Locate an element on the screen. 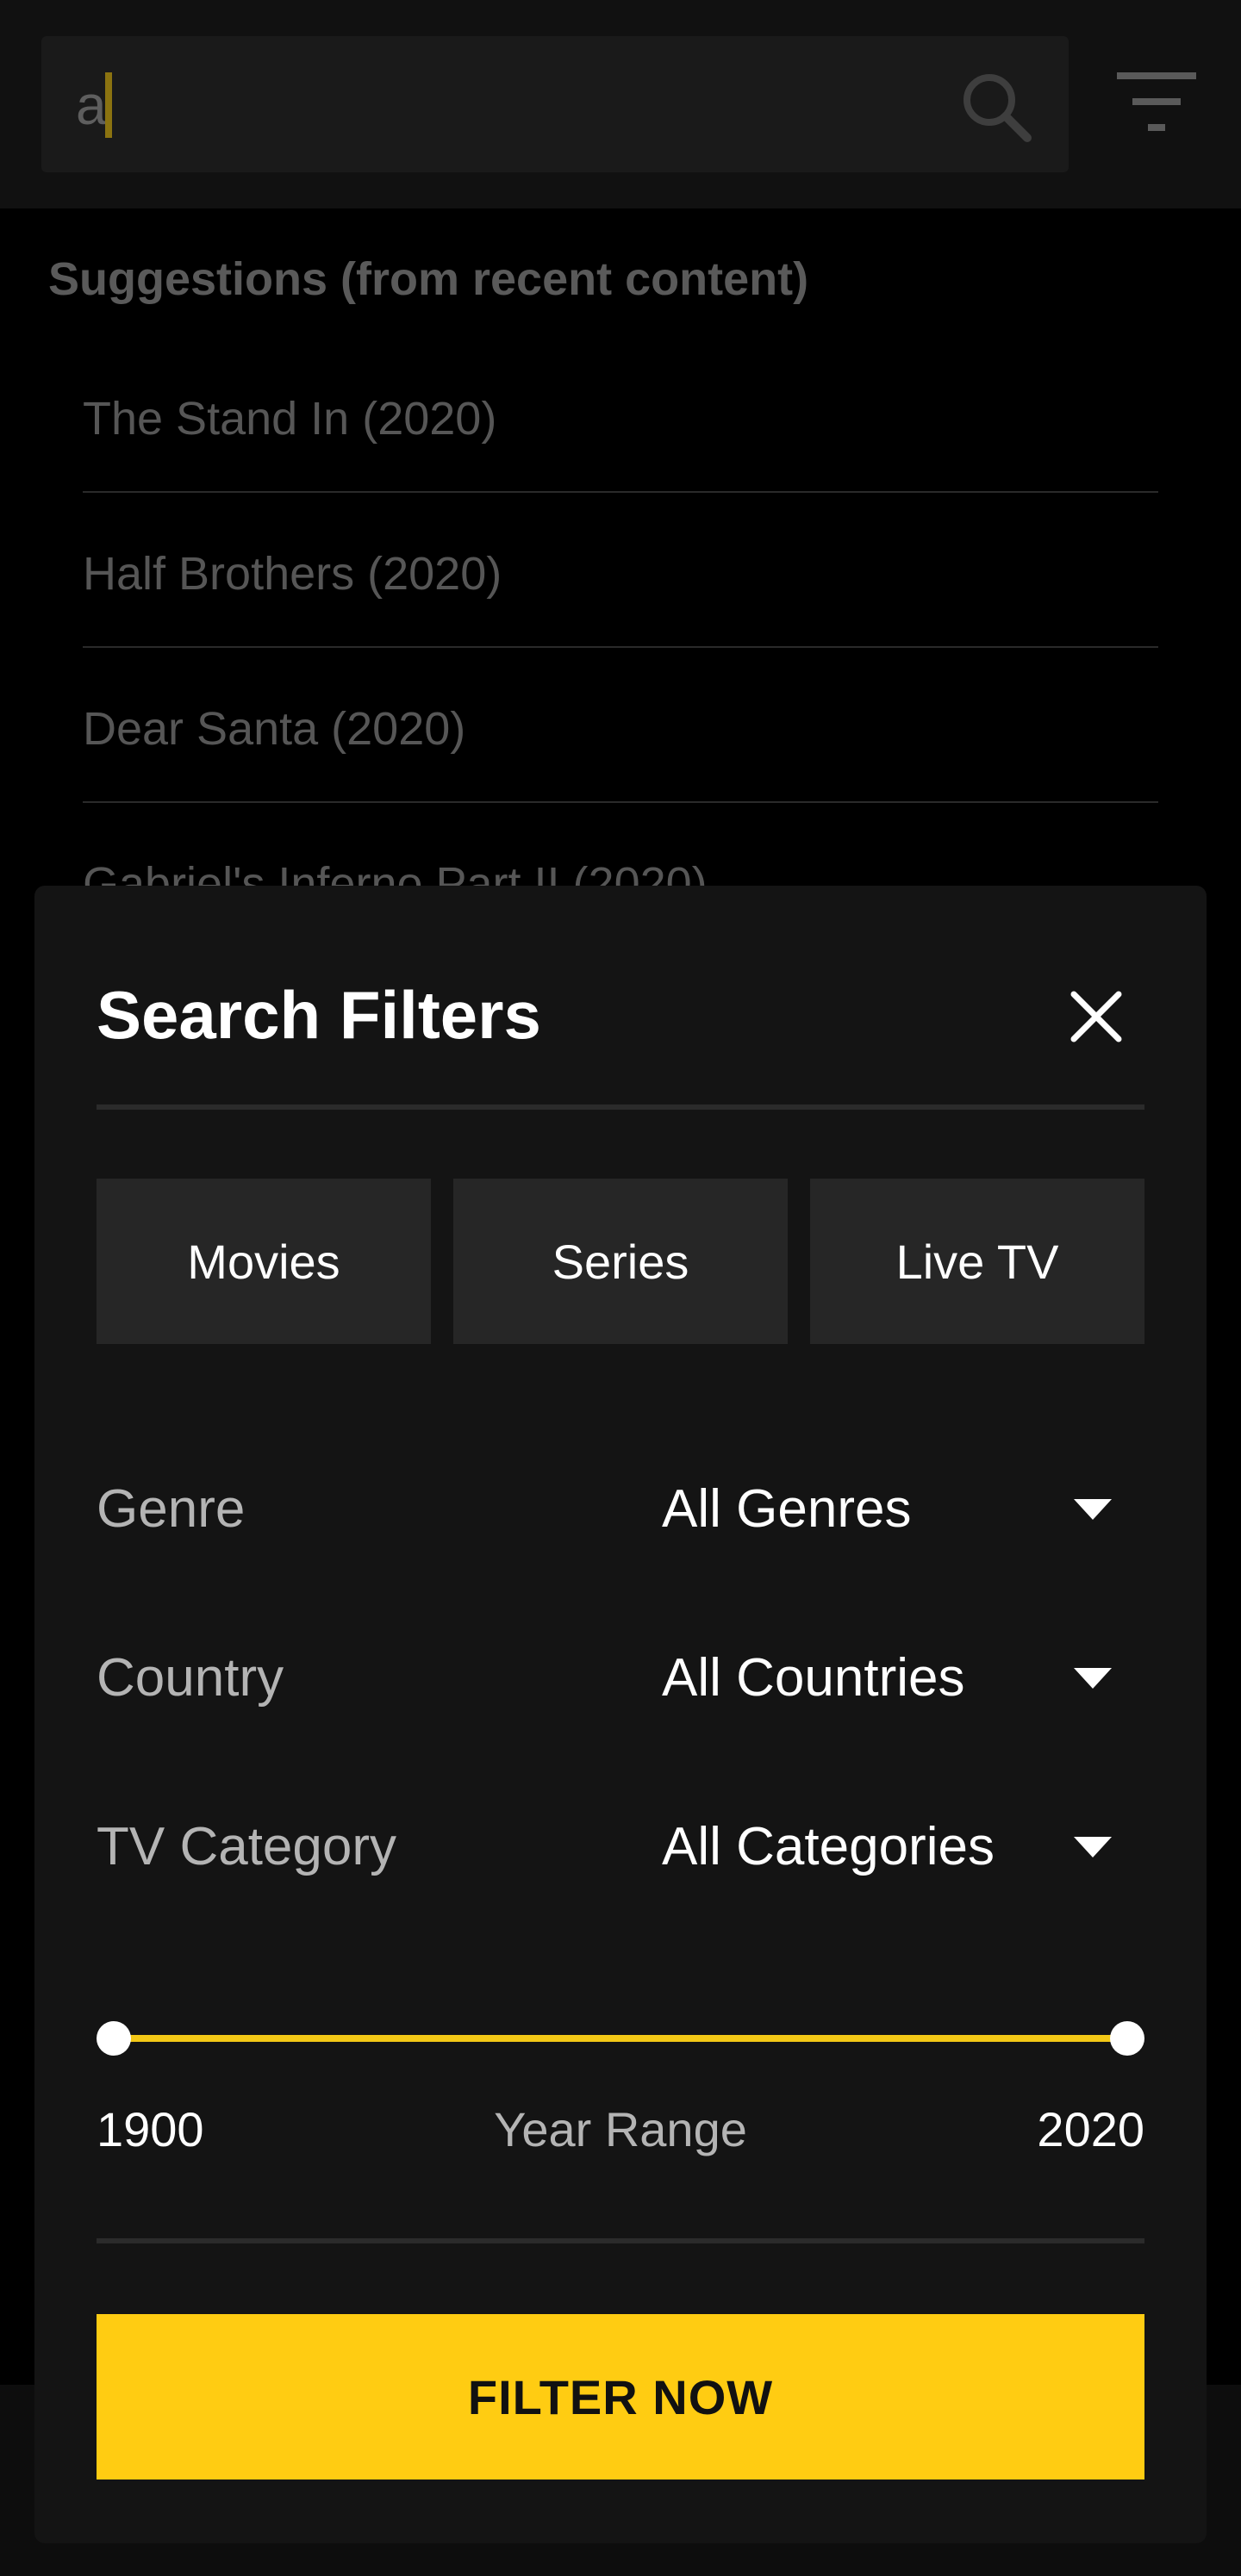 Image resolution: width=1241 pixels, height=2576 pixels. country-filter-row: Country All Countries is located at coordinates (620, 1678).